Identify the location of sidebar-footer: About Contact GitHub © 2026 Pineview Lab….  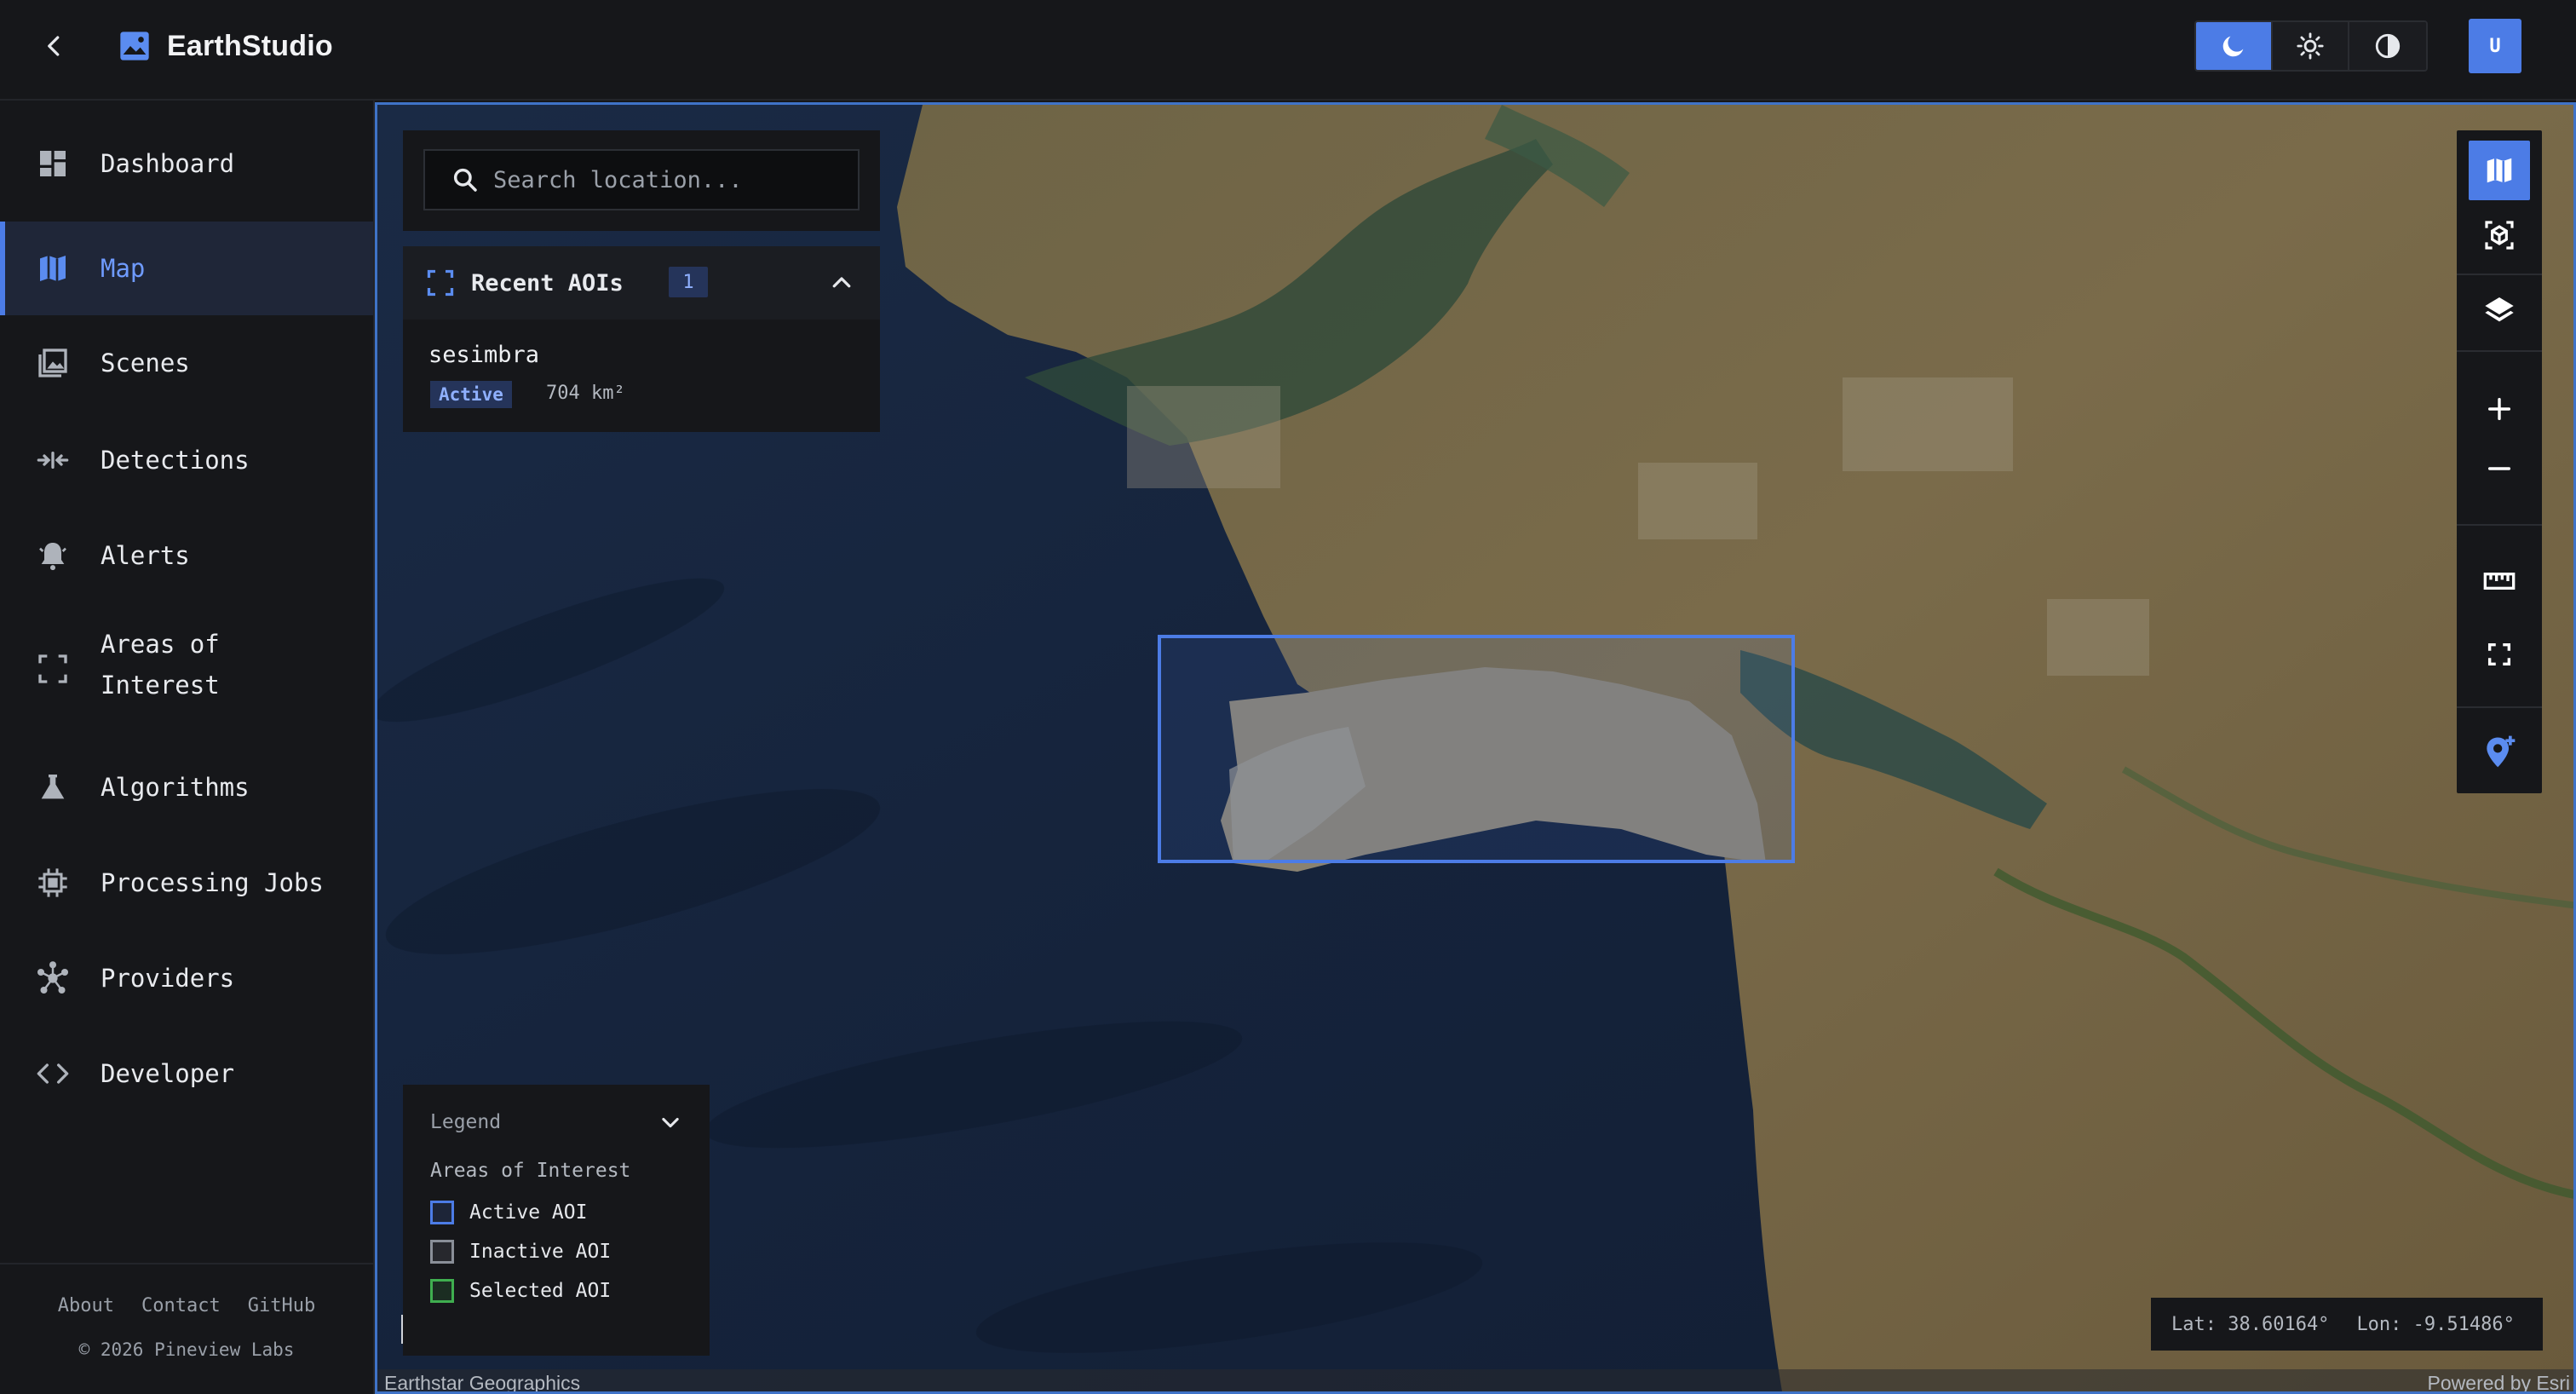
(187, 1328).